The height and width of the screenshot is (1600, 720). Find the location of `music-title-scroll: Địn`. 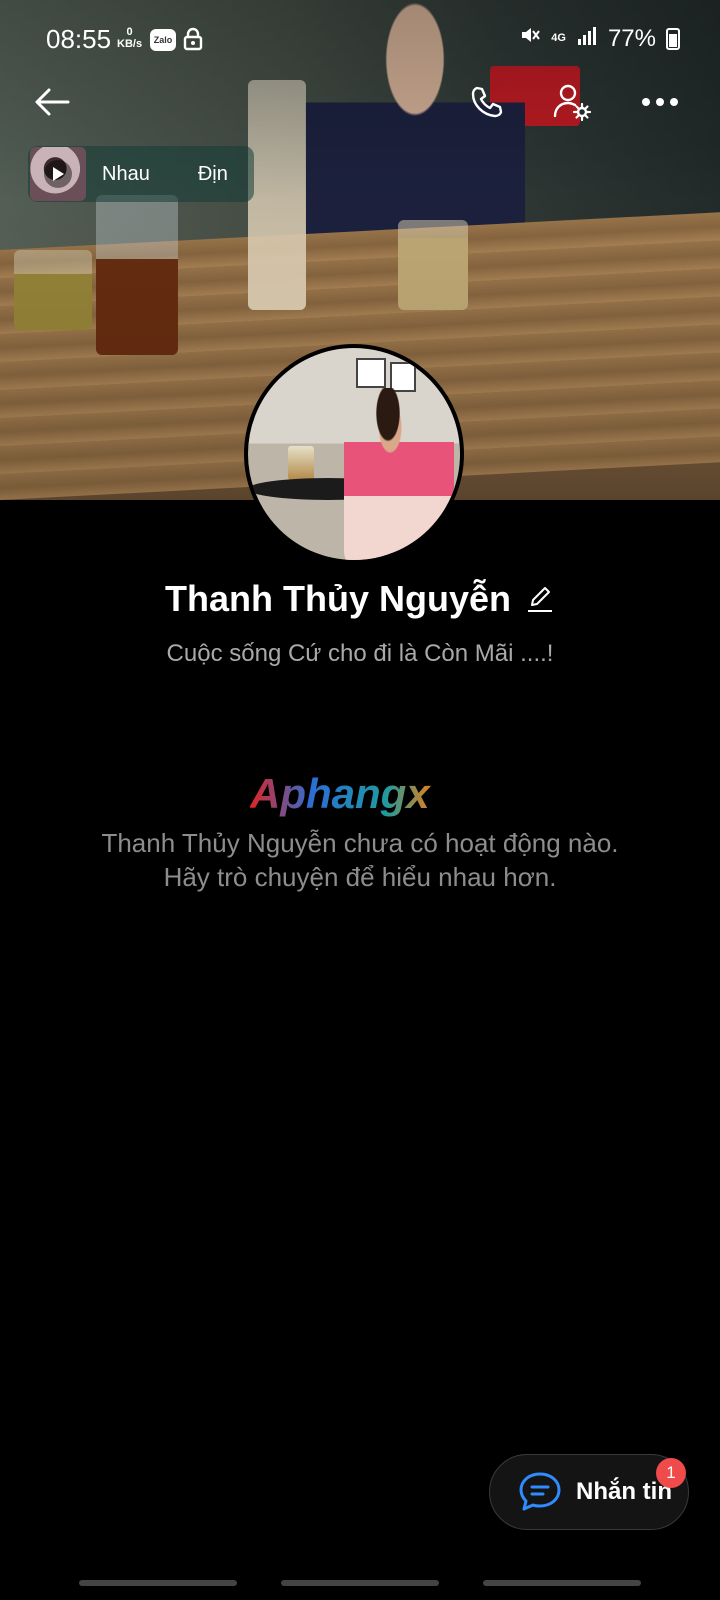

music-title-scroll: Địn is located at coordinates (212, 173).